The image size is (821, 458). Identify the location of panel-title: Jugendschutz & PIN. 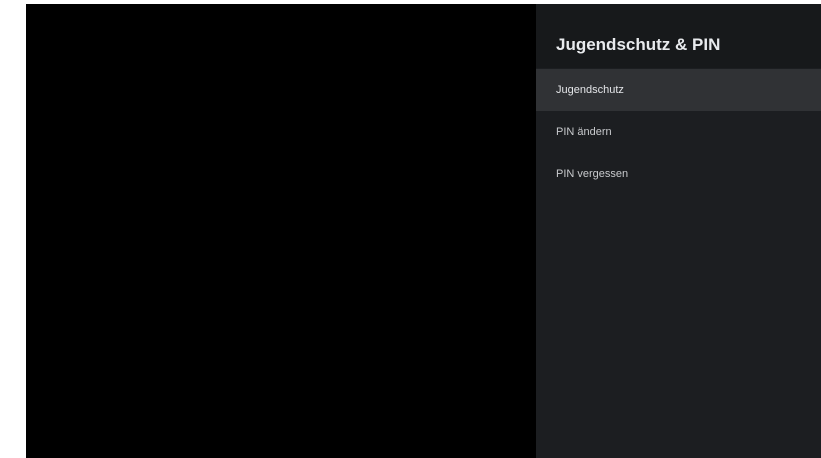
(638, 44).